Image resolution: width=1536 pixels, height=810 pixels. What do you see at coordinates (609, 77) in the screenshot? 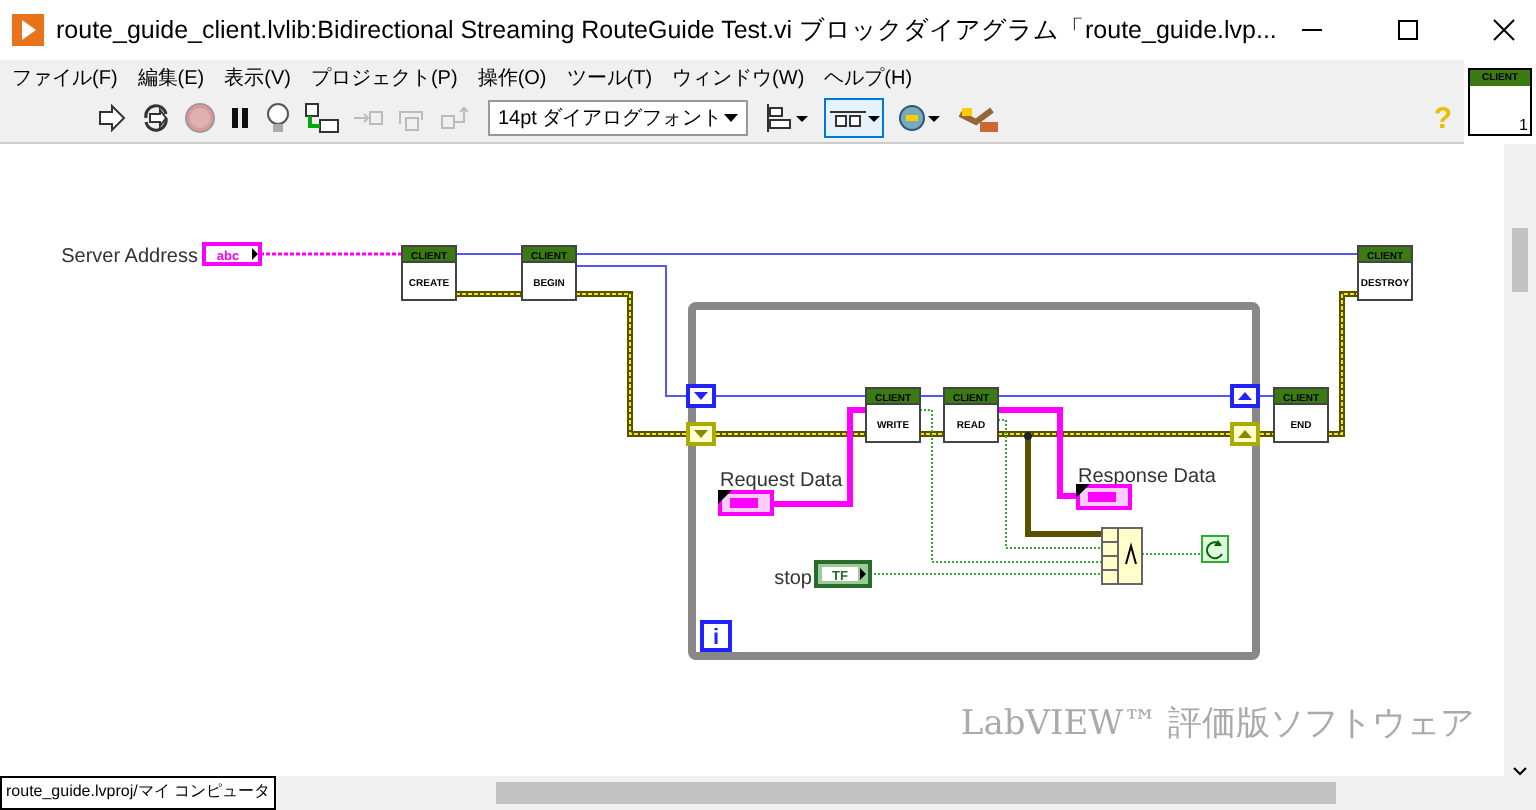
I see `menu-item: ツール(T)` at bounding box center [609, 77].